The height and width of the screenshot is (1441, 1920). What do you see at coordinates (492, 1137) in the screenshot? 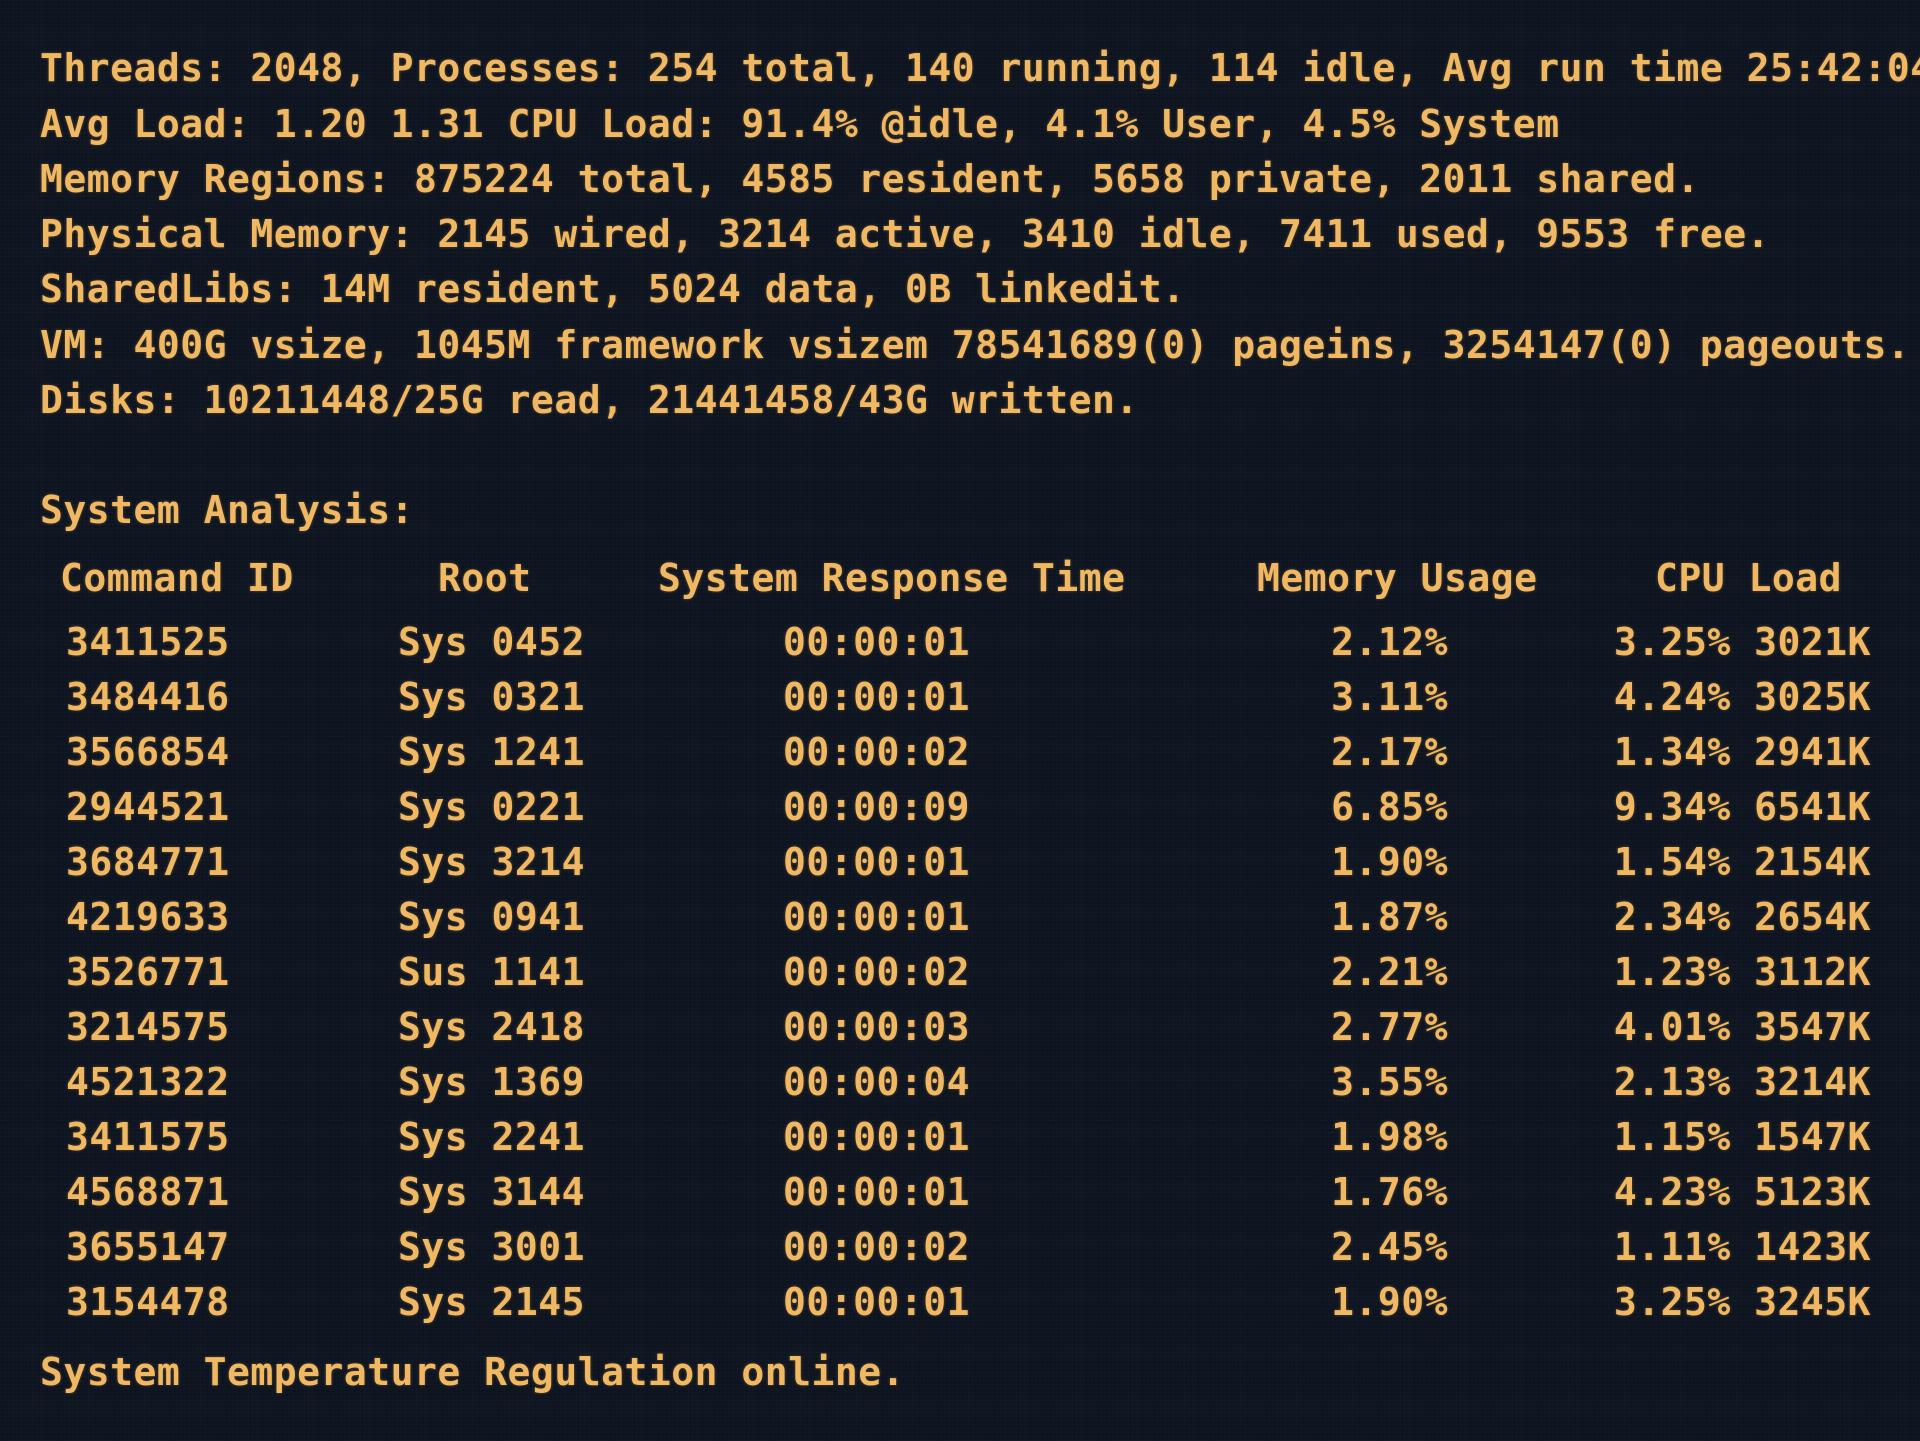
I see `cell-root: Sys 2241` at bounding box center [492, 1137].